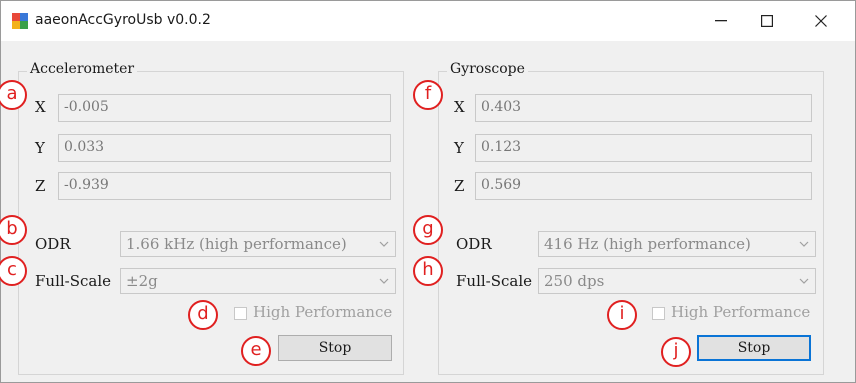 This screenshot has height=383, width=856. What do you see at coordinates (428, 271) in the screenshot?
I see `annotation-h: h` at bounding box center [428, 271].